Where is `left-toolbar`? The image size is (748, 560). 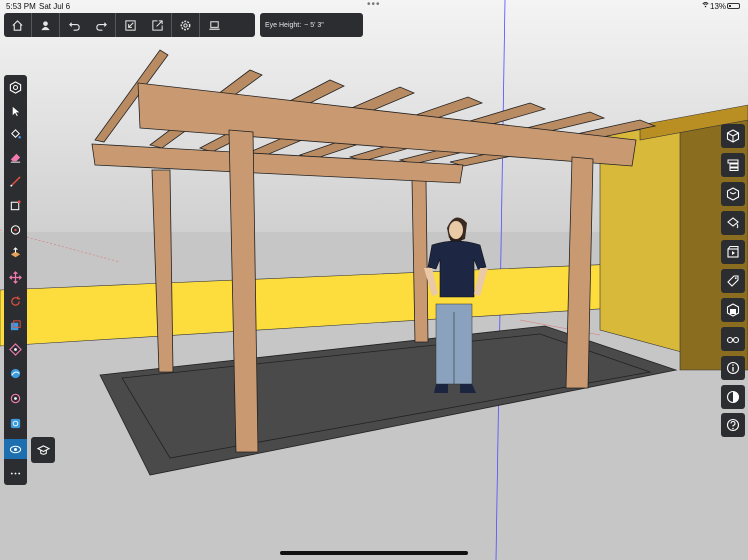
left-toolbar is located at coordinates (15, 280).